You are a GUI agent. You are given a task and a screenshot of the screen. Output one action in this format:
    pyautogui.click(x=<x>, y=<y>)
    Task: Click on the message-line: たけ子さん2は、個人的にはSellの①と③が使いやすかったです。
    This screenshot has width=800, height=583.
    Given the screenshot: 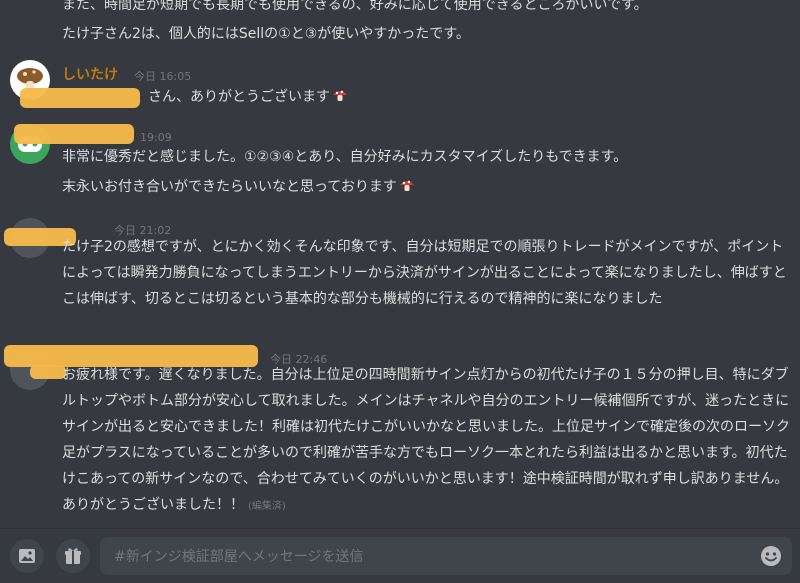 What is the action you would take?
    pyautogui.click(x=266, y=34)
    